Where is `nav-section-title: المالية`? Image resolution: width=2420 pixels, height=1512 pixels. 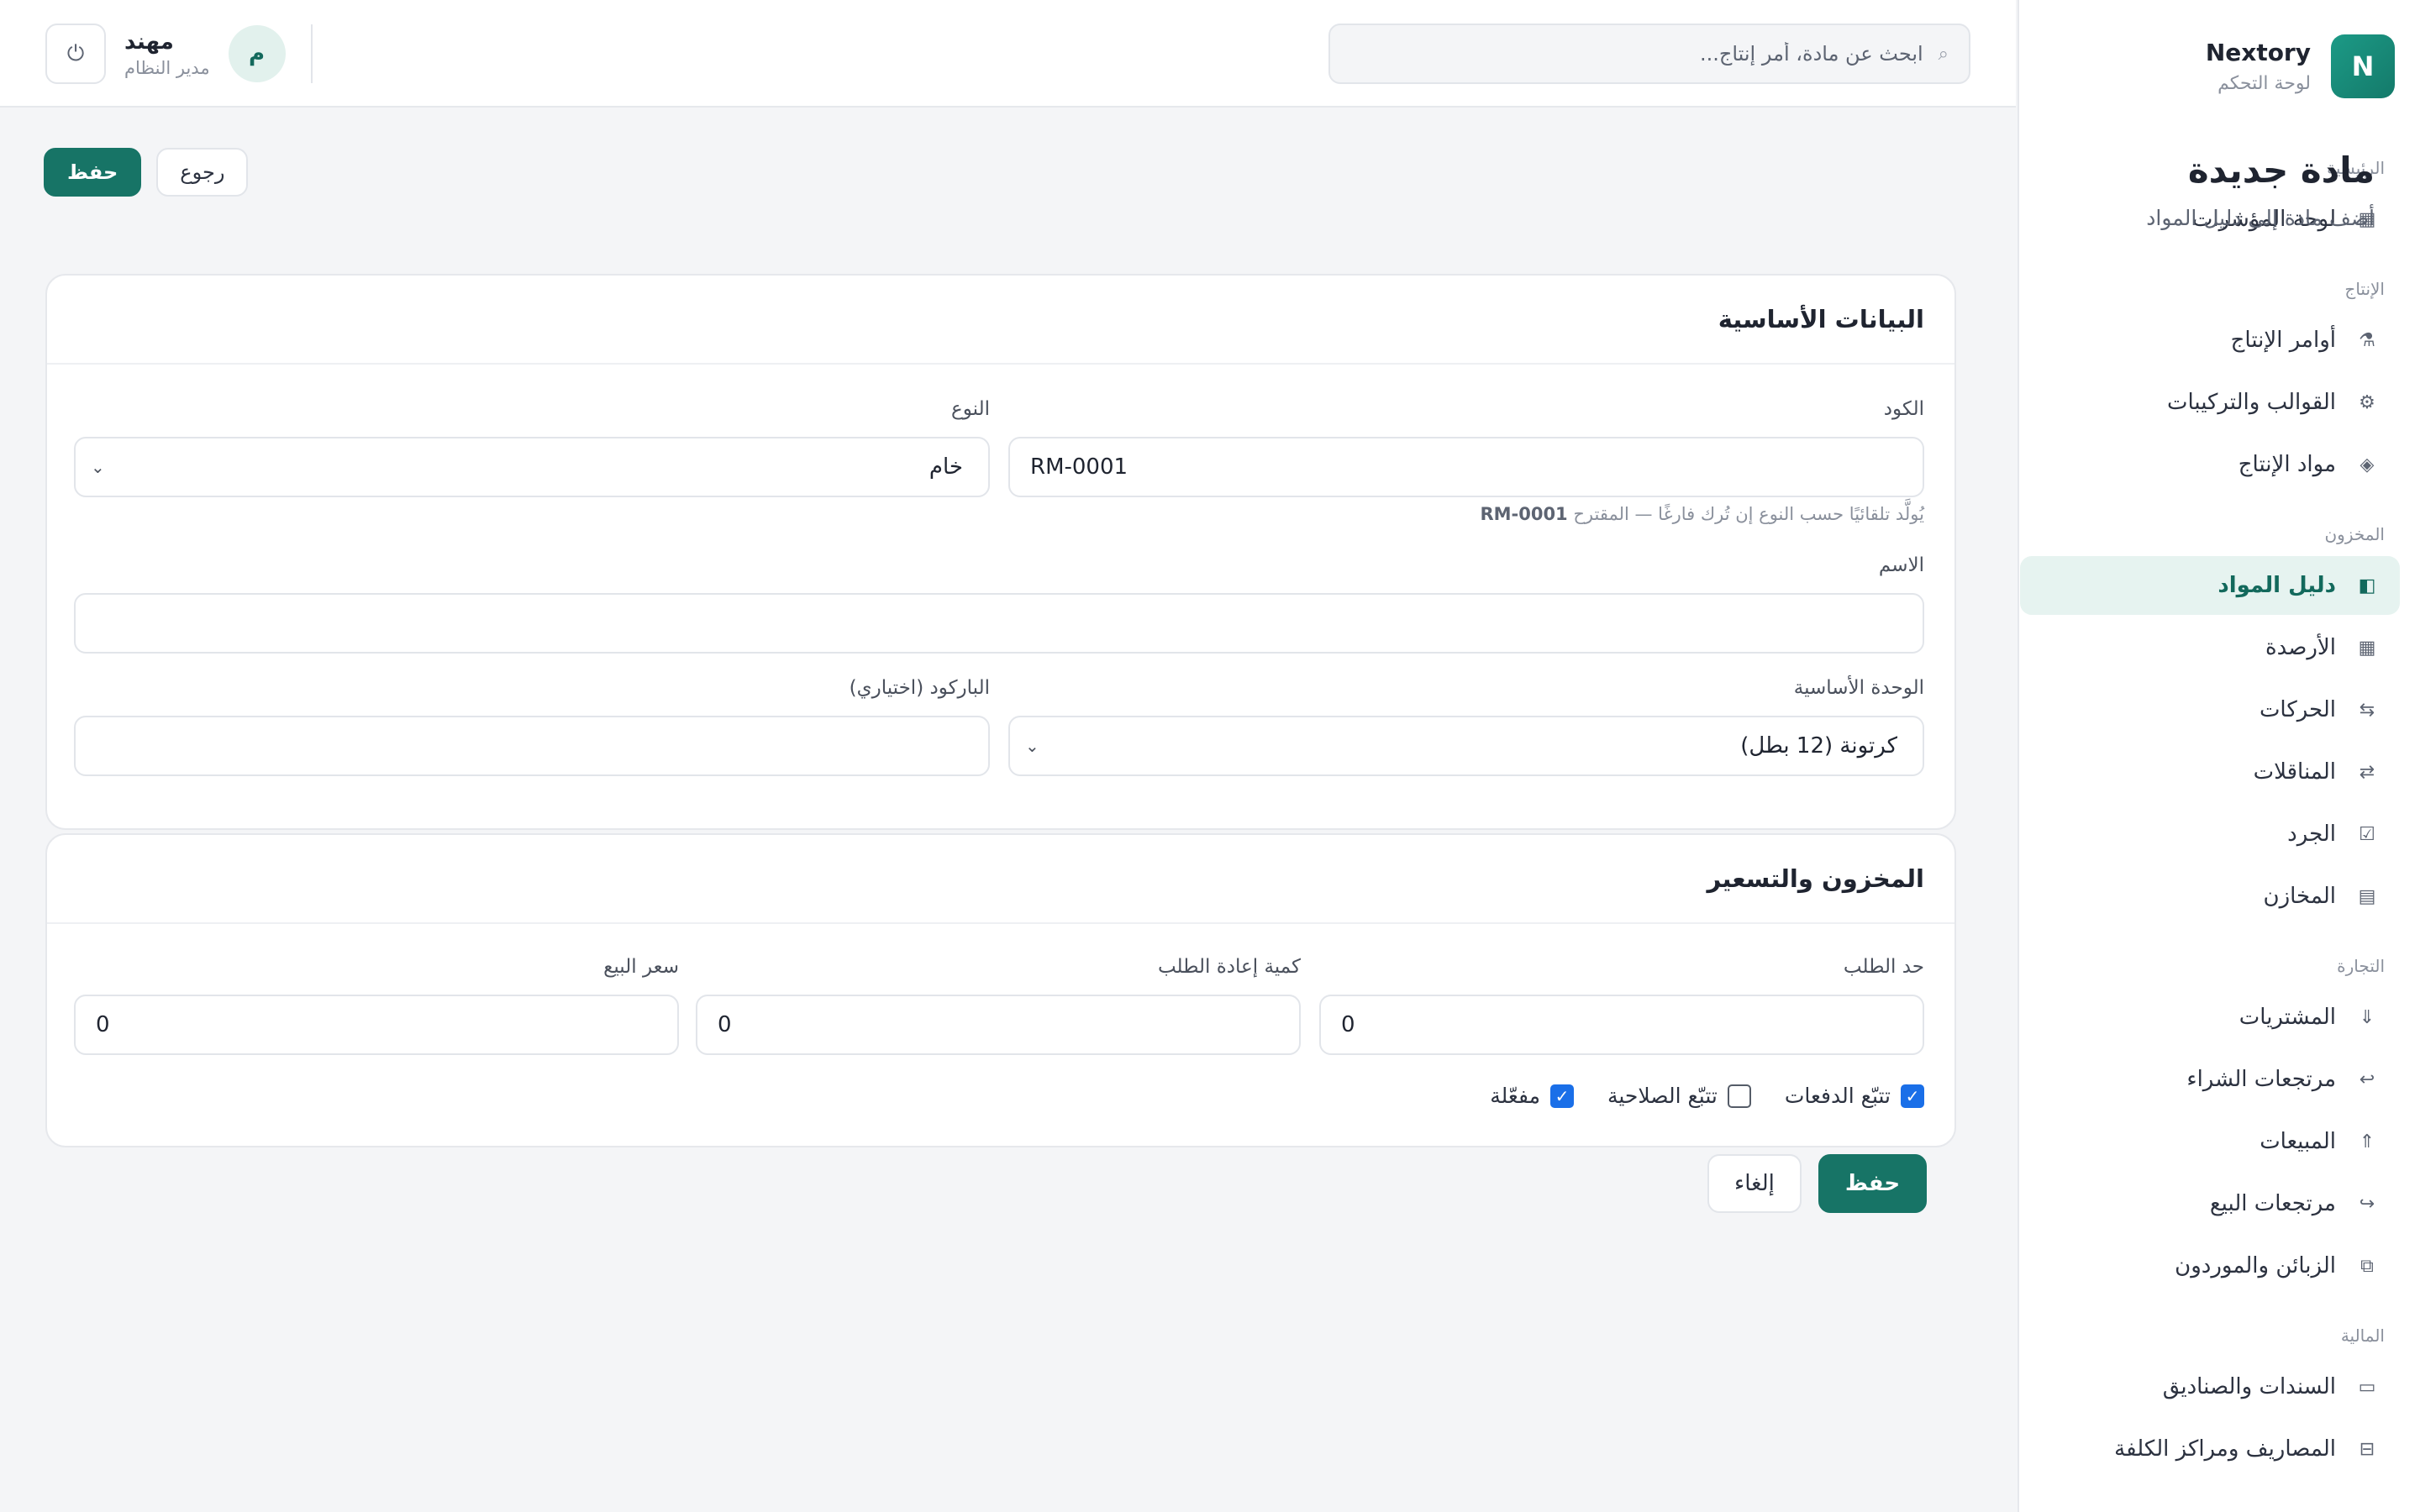
nav-section-title: المالية is located at coordinates (2362, 1336).